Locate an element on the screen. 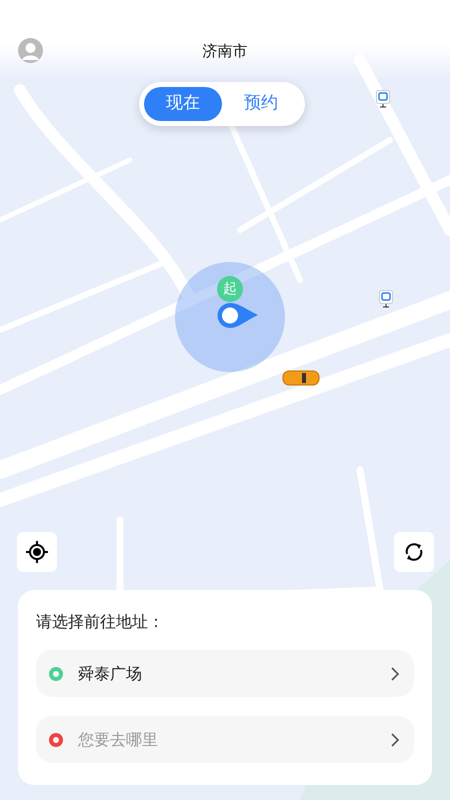 The height and width of the screenshot is (800, 450). address-text: 舜泰广场 is located at coordinates (110, 673).